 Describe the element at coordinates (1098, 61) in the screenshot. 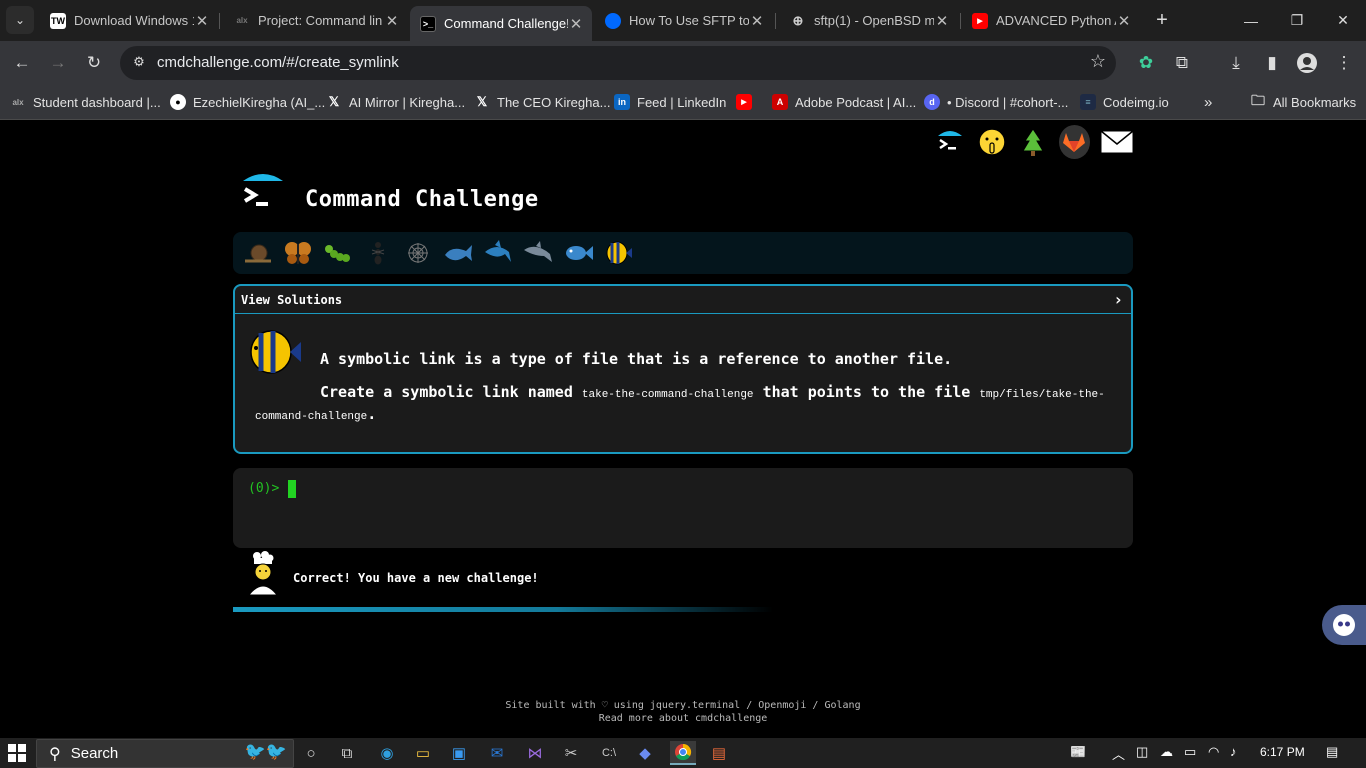

I see `bookmark-star-icon: ☆` at that location.